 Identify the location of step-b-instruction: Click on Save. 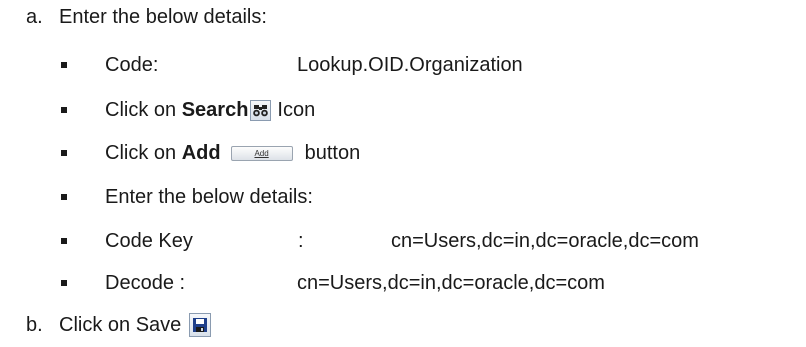
(135, 325).